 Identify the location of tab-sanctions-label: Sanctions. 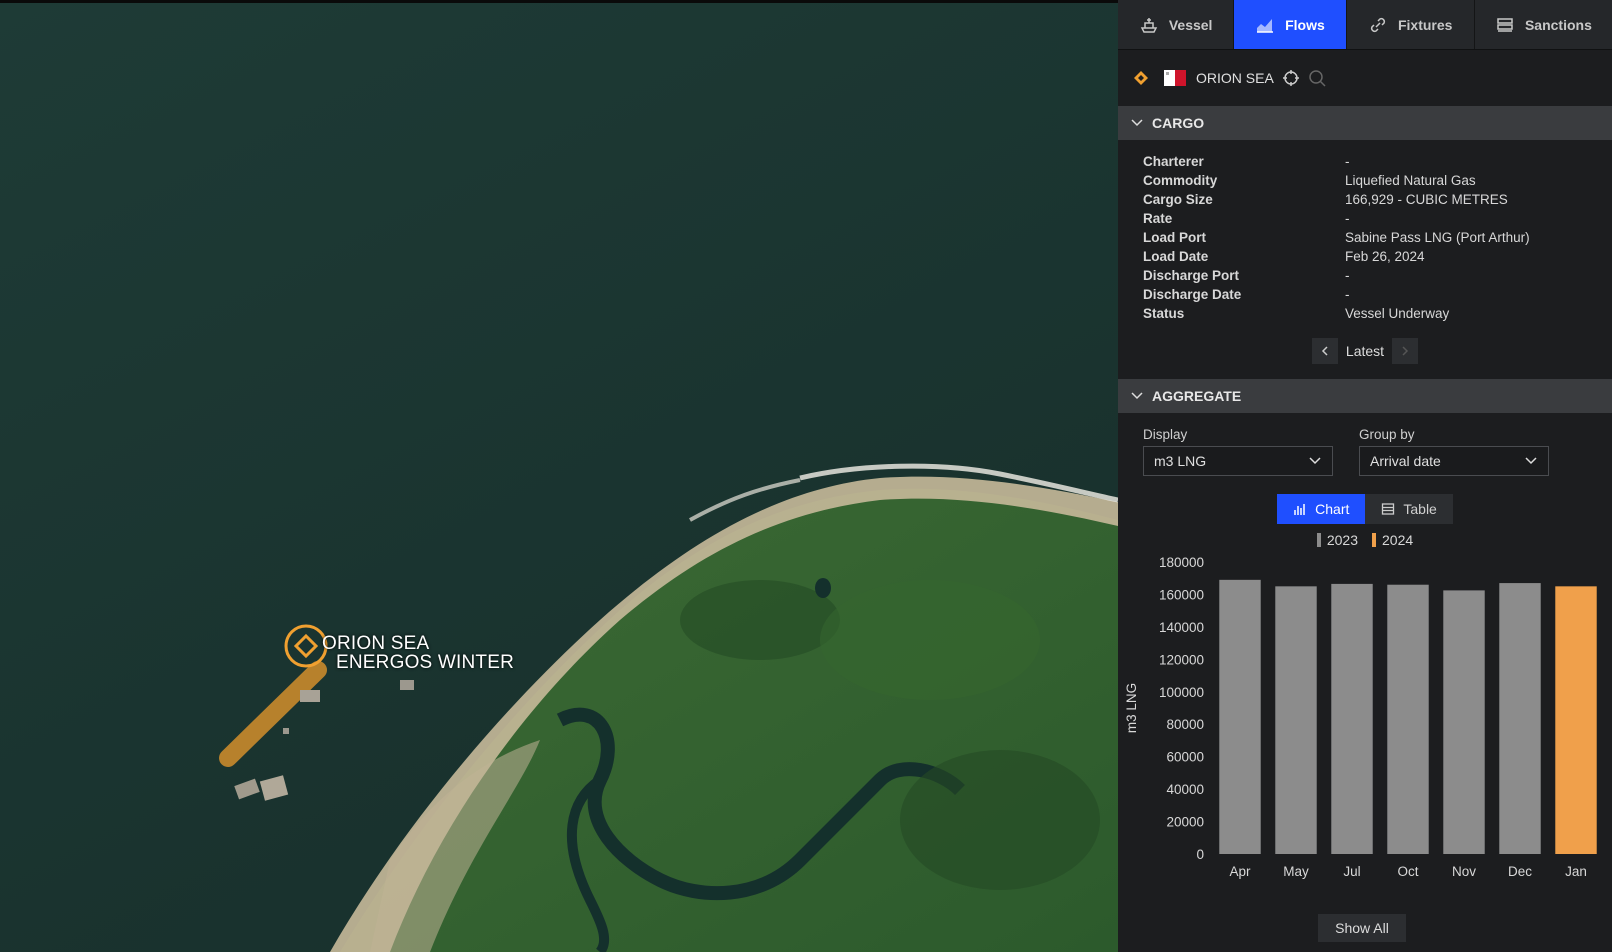
(1558, 24).